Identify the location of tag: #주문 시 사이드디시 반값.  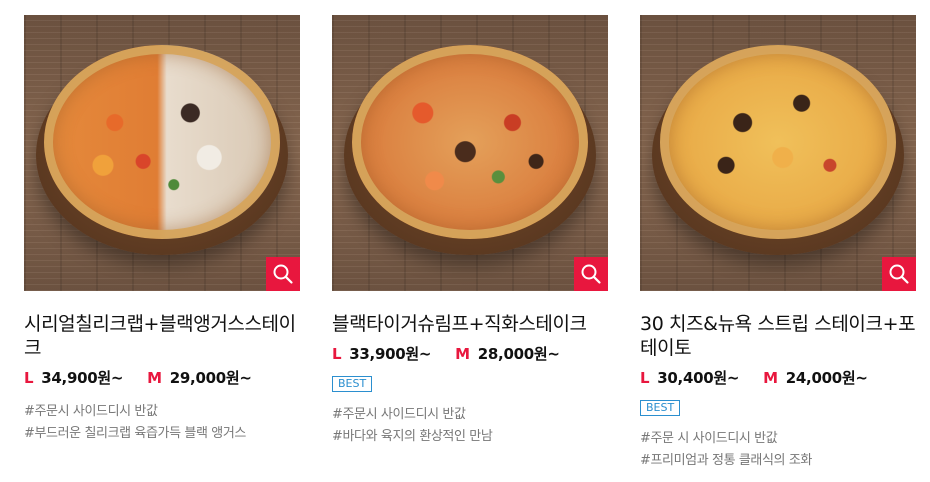
(709, 438).